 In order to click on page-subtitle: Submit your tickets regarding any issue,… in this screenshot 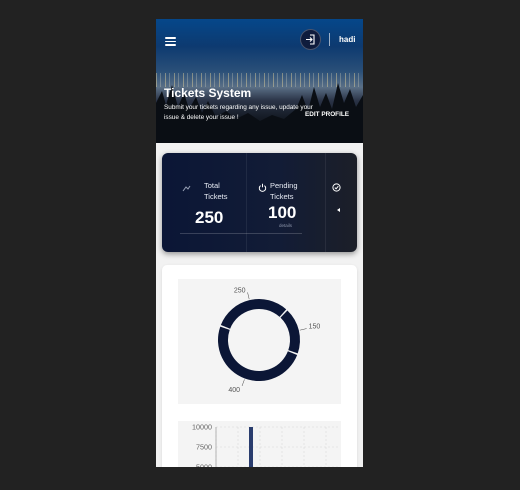, I will do `click(238, 112)`.